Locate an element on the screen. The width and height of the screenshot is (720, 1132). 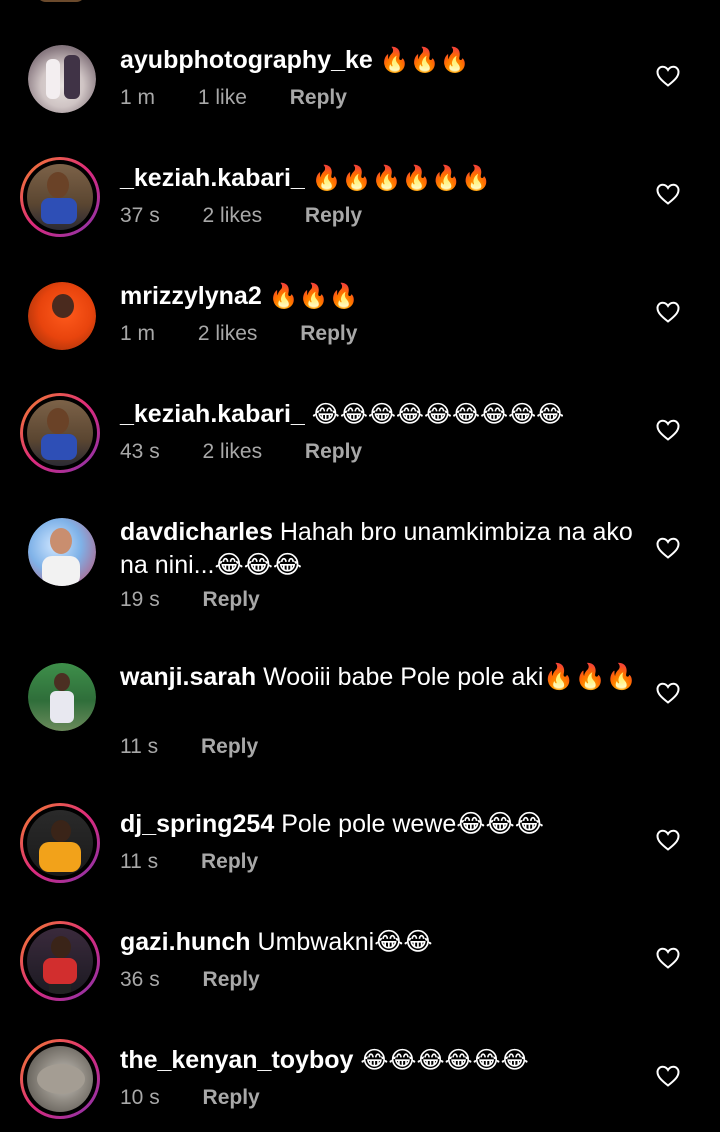
comment-text: 😂😂😂😂😂😂😂😂😂 is located at coordinates (438, 414).